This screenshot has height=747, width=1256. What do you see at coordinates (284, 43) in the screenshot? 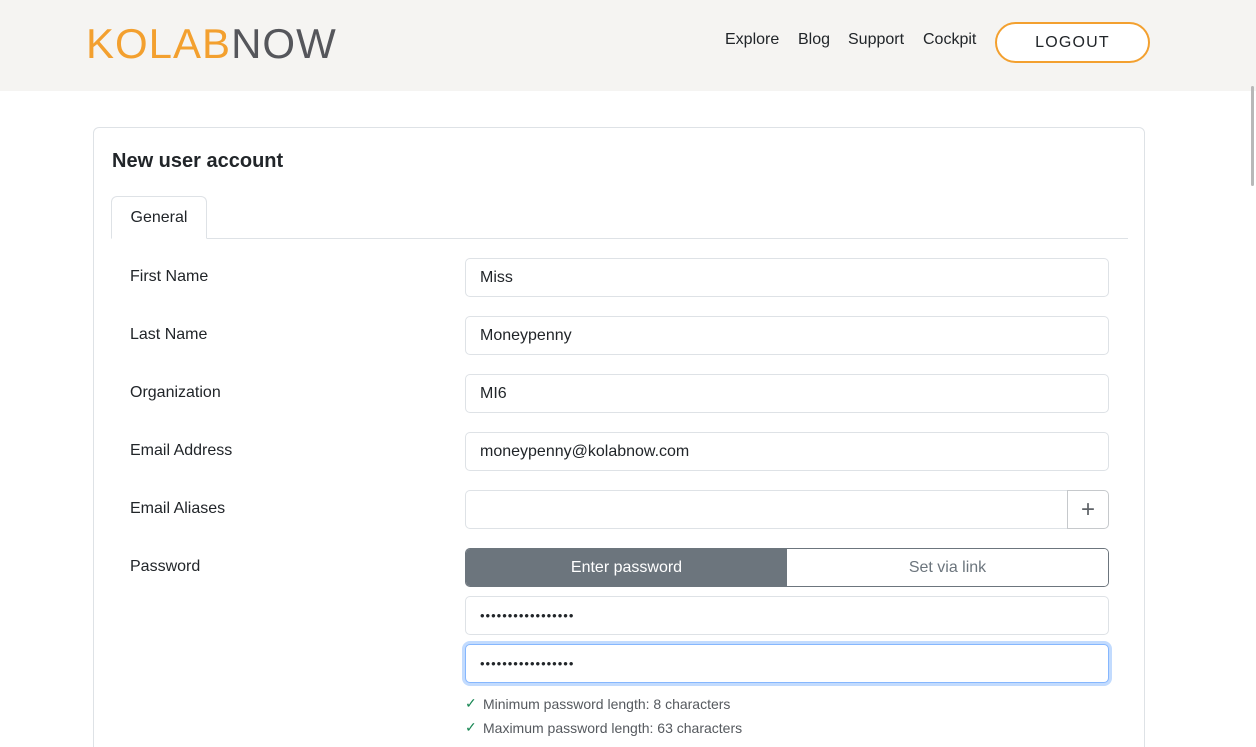
I see `logo-text-now: NOW` at bounding box center [284, 43].